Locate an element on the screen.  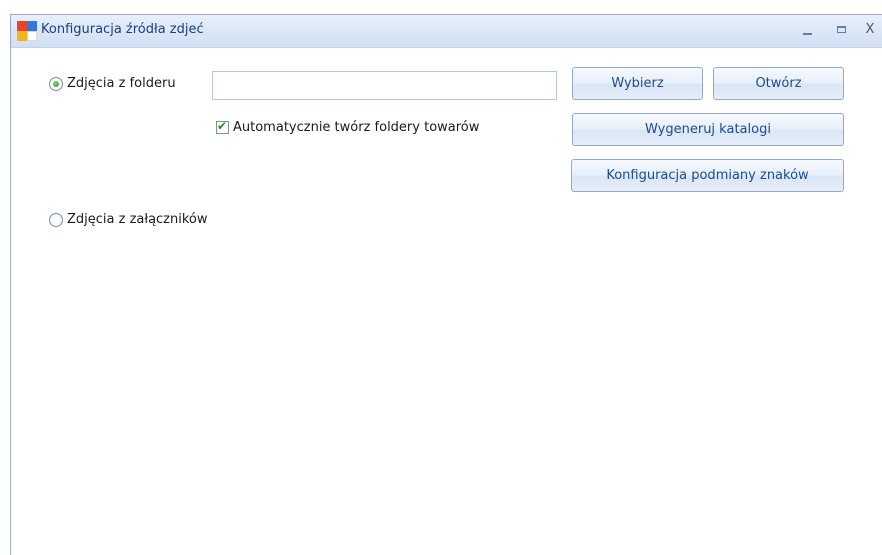
check-icon: ✔ is located at coordinates (222, 126).